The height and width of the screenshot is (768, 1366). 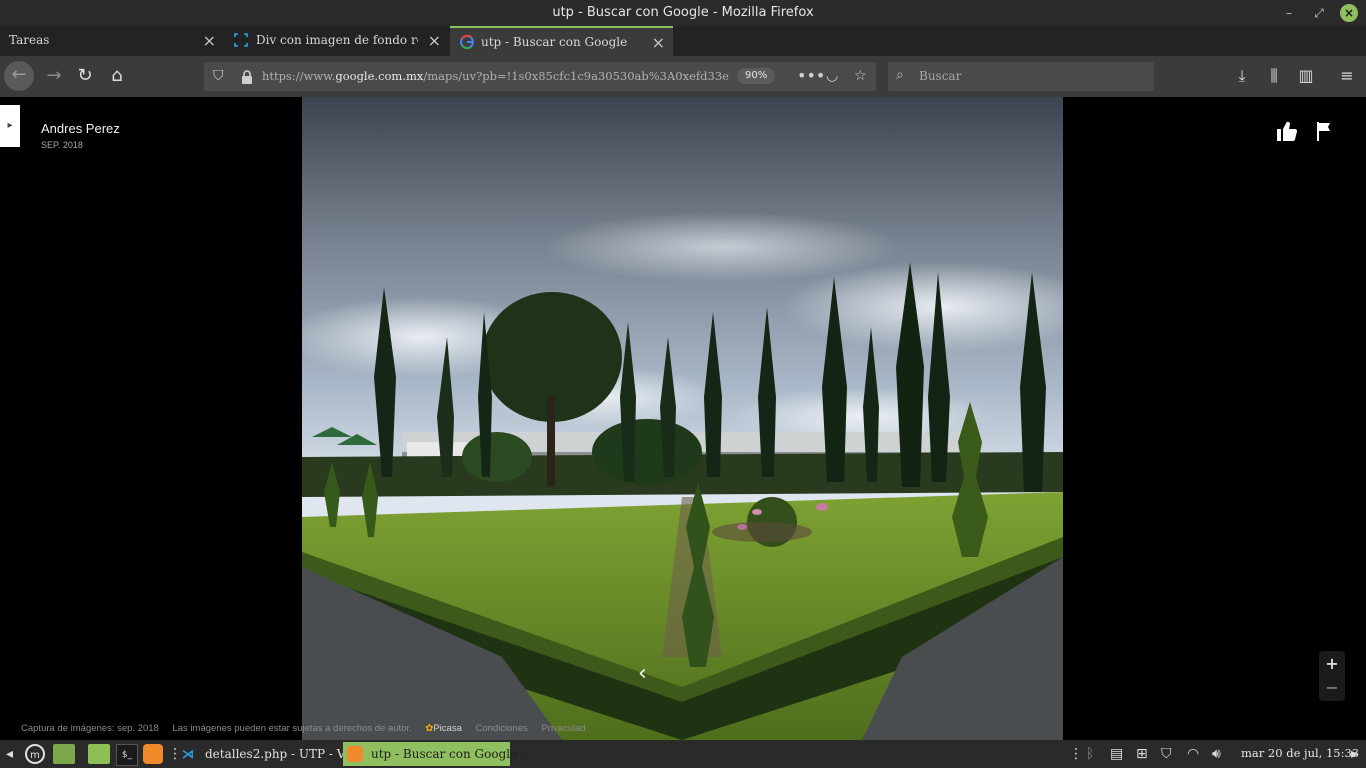 I want to click on lock-icon, so click(x=247, y=77).